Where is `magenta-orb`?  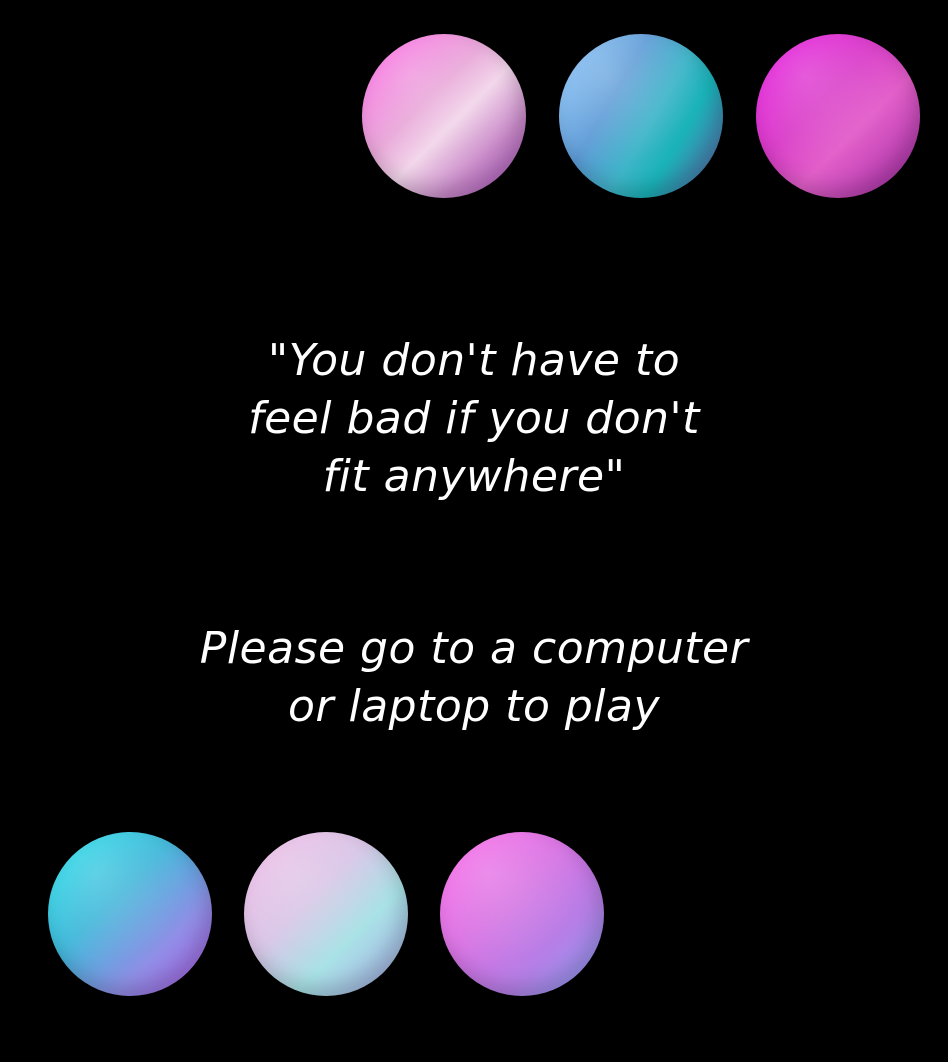 magenta-orb is located at coordinates (838, 116).